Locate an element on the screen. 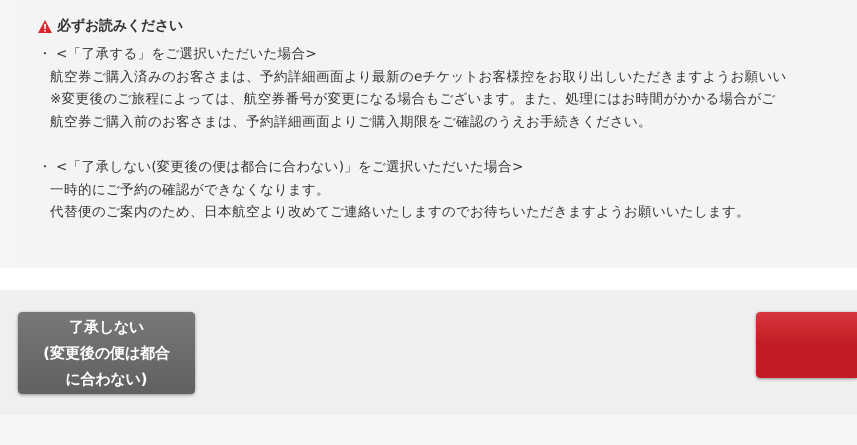  notice-title: 必ずお読みください is located at coordinates (120, 26).